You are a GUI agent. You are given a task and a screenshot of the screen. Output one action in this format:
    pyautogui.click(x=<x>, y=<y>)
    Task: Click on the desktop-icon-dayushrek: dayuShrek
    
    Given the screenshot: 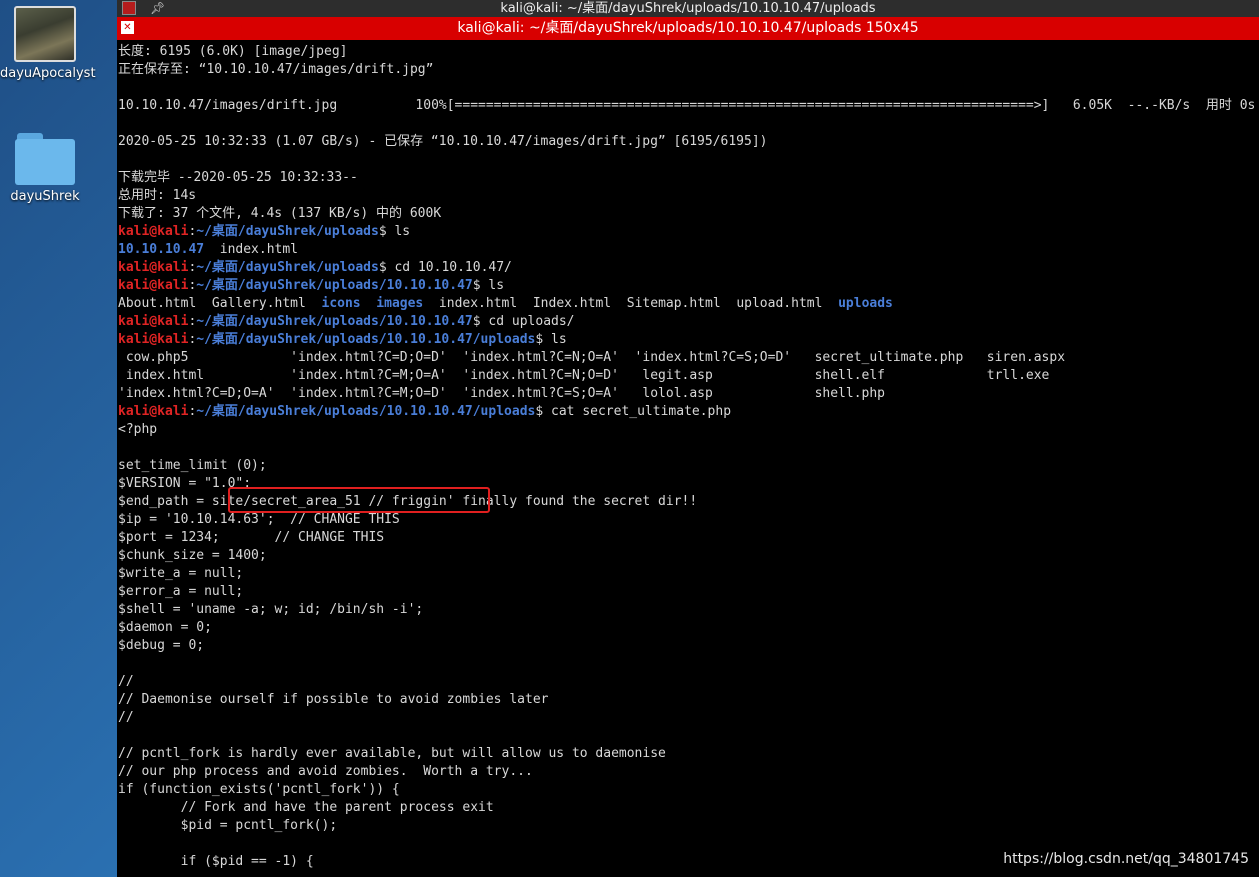 What is the action you would take?
    pyautogui.click(x=45, y=168)
    